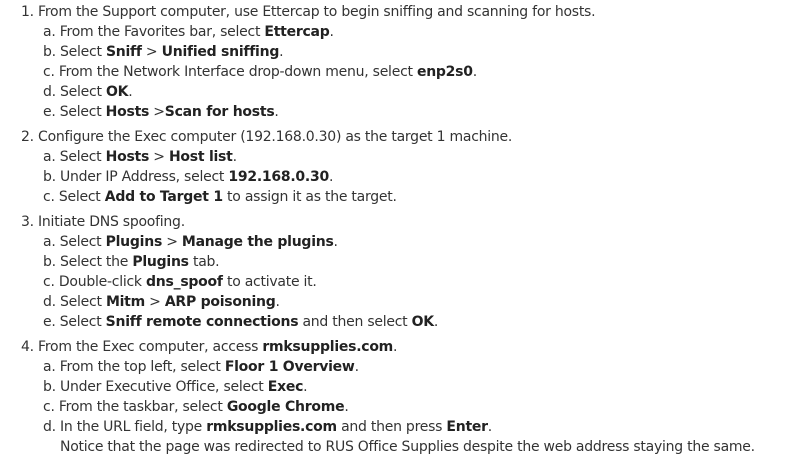 This screenshot has width=807, height=475. I want to click on step-1d: d. Select OK., so click(88, 92).